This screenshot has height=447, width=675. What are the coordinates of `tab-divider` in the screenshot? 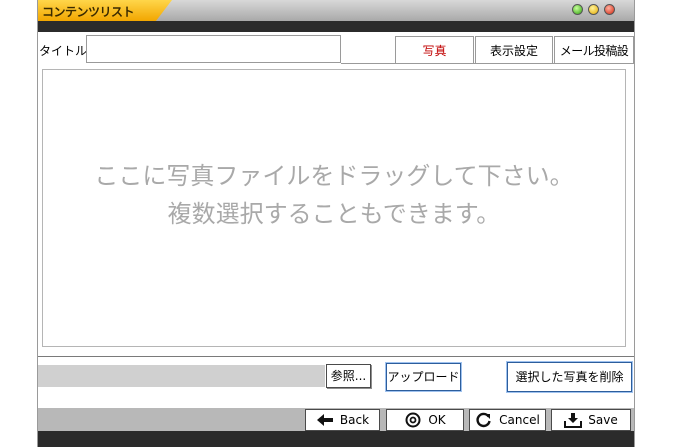 It's located at (487, 63).